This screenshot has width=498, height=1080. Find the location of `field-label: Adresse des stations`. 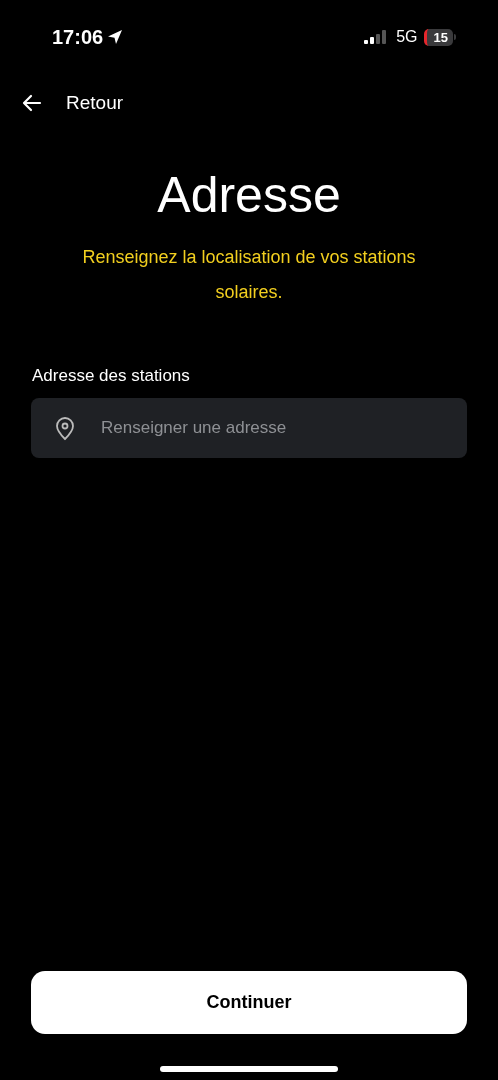

field-label: Adresse des stations is located at coordinates (111, 376).